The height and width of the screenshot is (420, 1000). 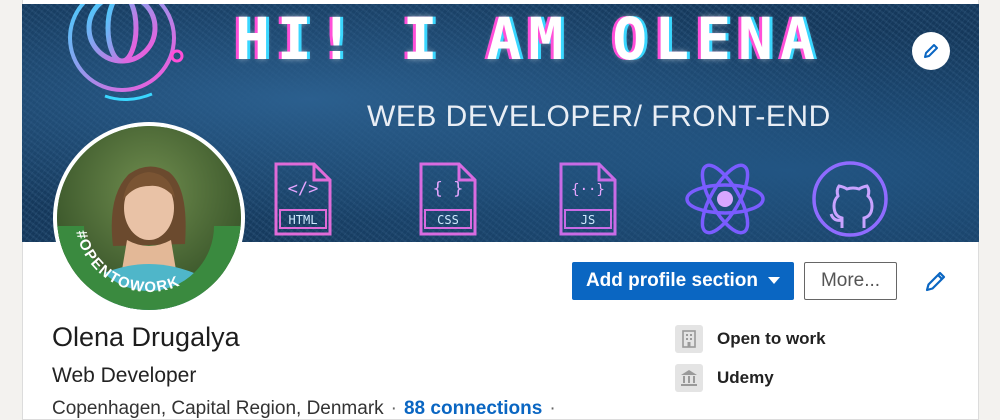 I want to click on js-label: JS, so click(x=588, y=220).